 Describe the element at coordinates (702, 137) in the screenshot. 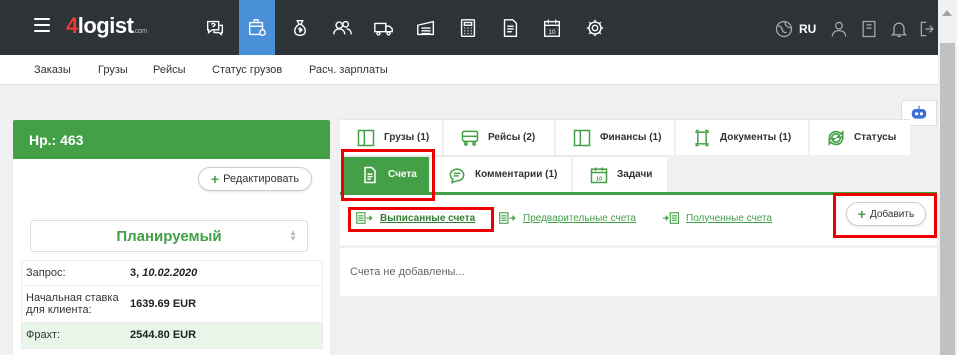

I see `document-frame-icon` at that location.